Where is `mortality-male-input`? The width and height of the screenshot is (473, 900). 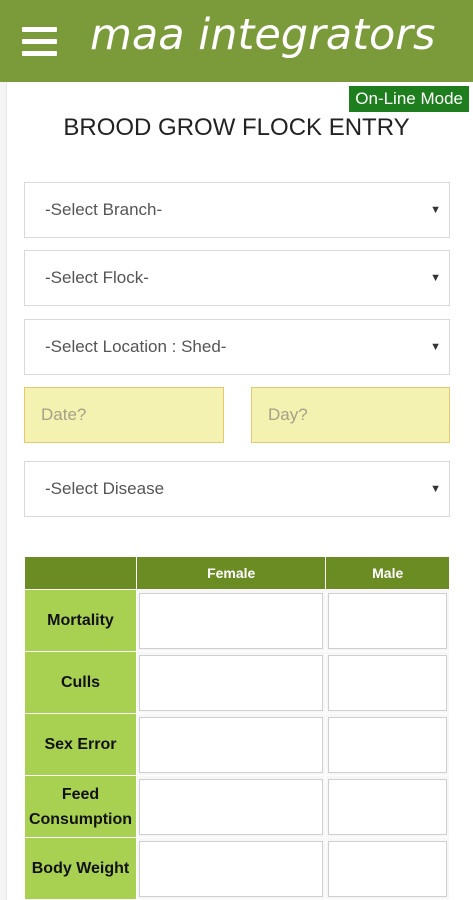 mortality-male-input is located at coordinates (387, 620).